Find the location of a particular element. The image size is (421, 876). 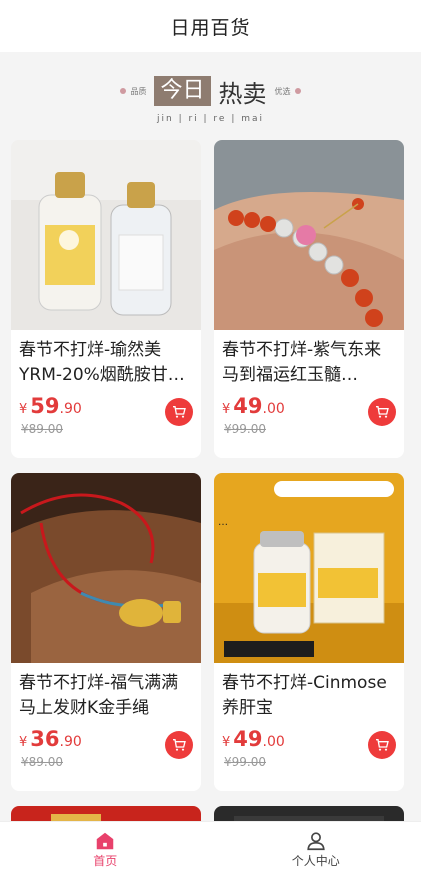

left-decoration: 品质 is located at coordinates (133, 91).